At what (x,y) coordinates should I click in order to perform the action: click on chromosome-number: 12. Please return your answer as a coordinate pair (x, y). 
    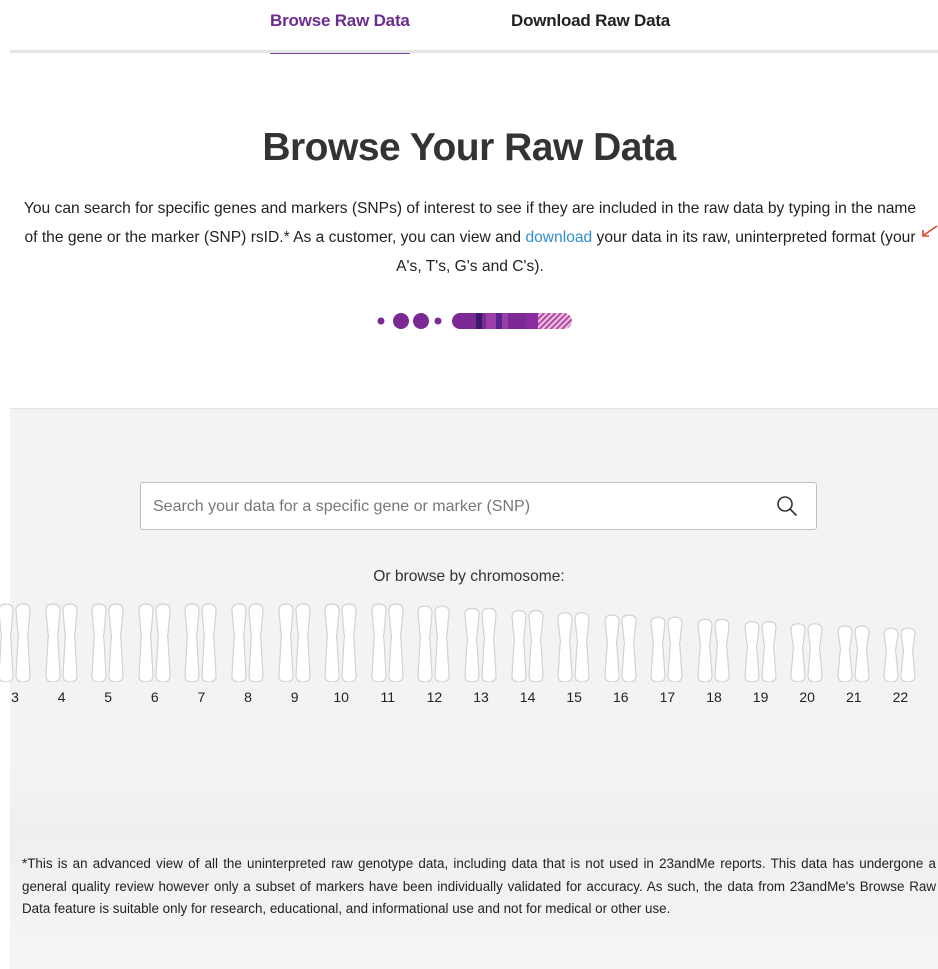
    Looking at the image, I should click on (434, 697).